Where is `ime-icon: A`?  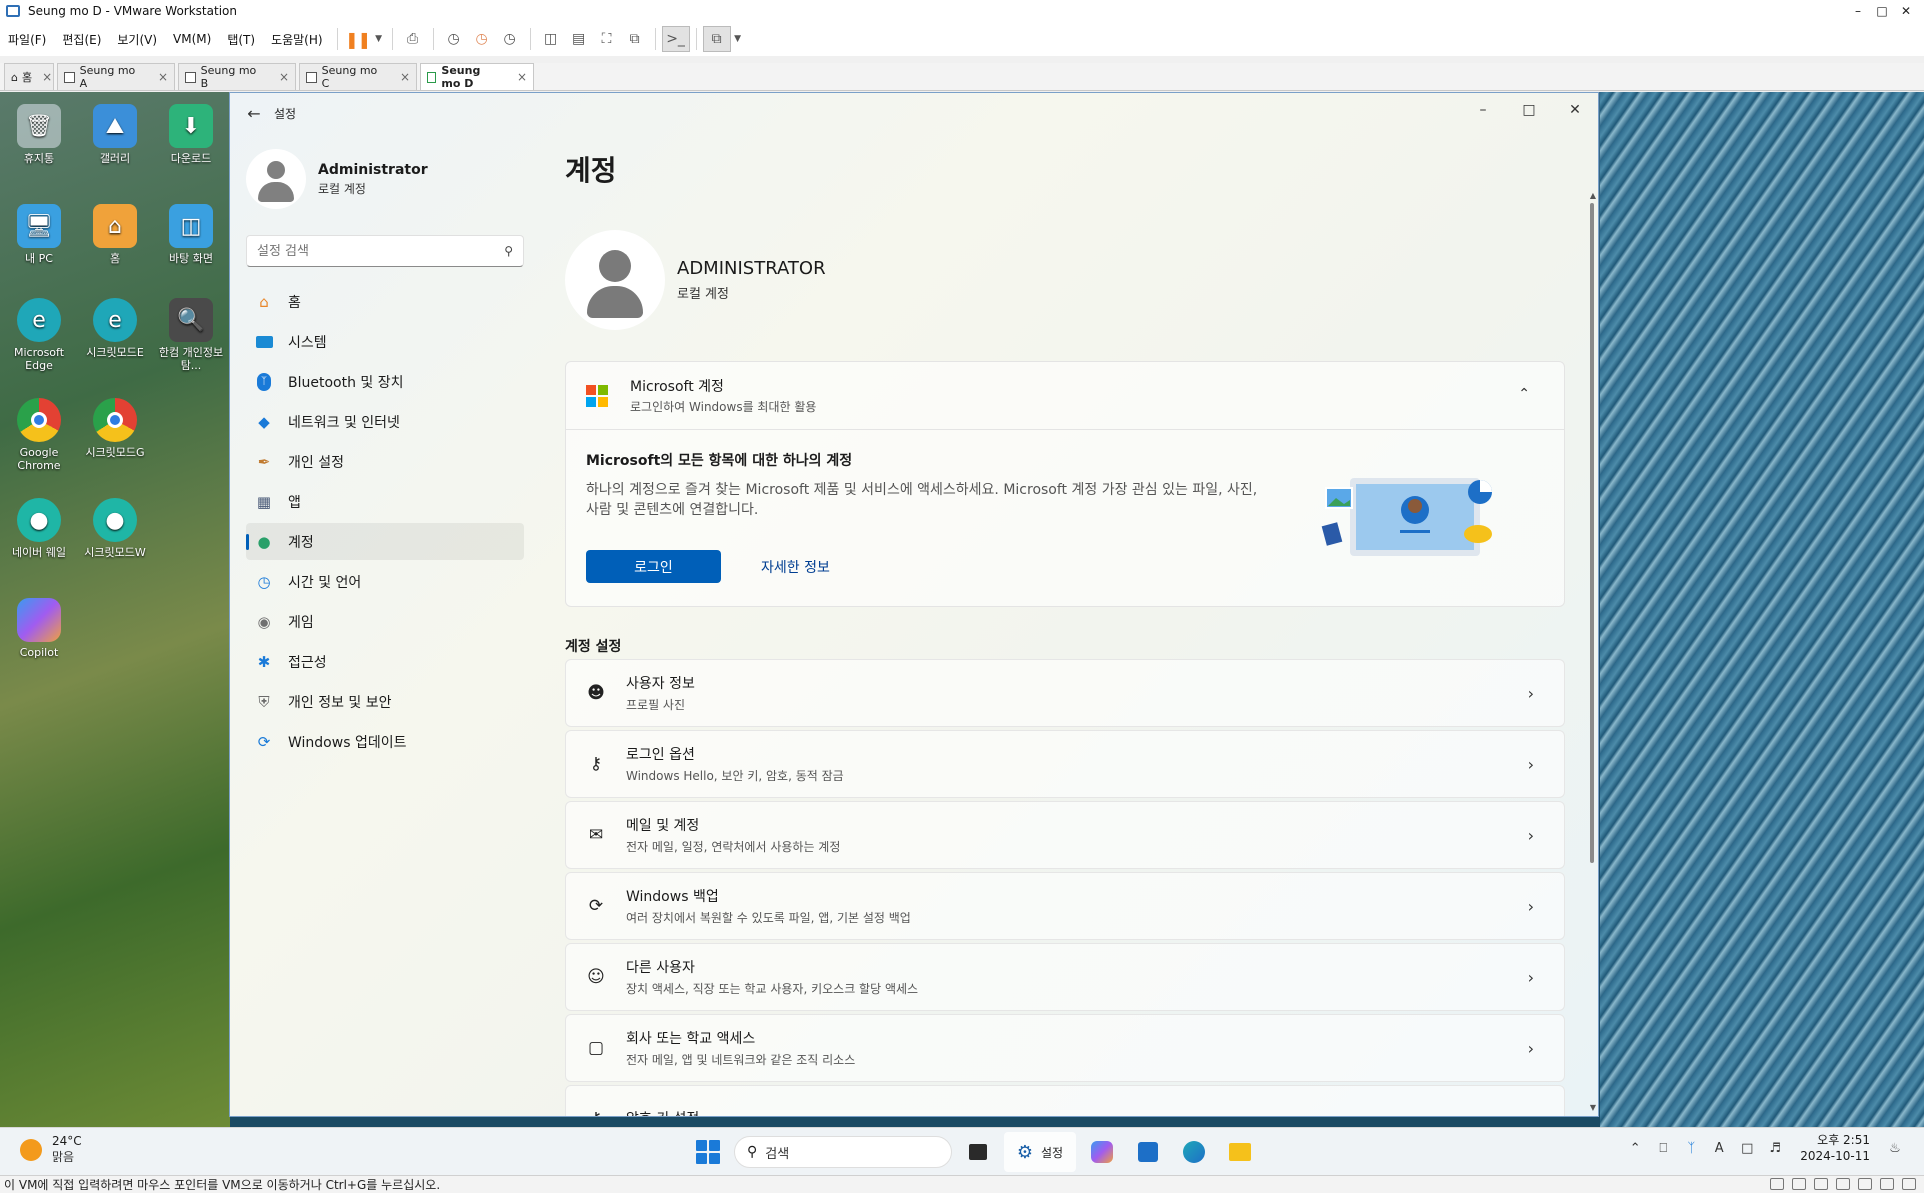
ime-icon: A is located at coordinates (1719, 1148).